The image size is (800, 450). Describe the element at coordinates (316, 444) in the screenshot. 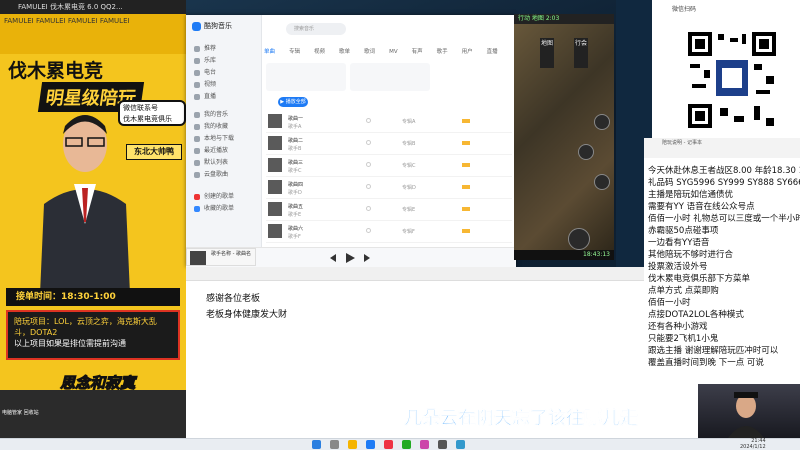

I see `start-icon` at that location.